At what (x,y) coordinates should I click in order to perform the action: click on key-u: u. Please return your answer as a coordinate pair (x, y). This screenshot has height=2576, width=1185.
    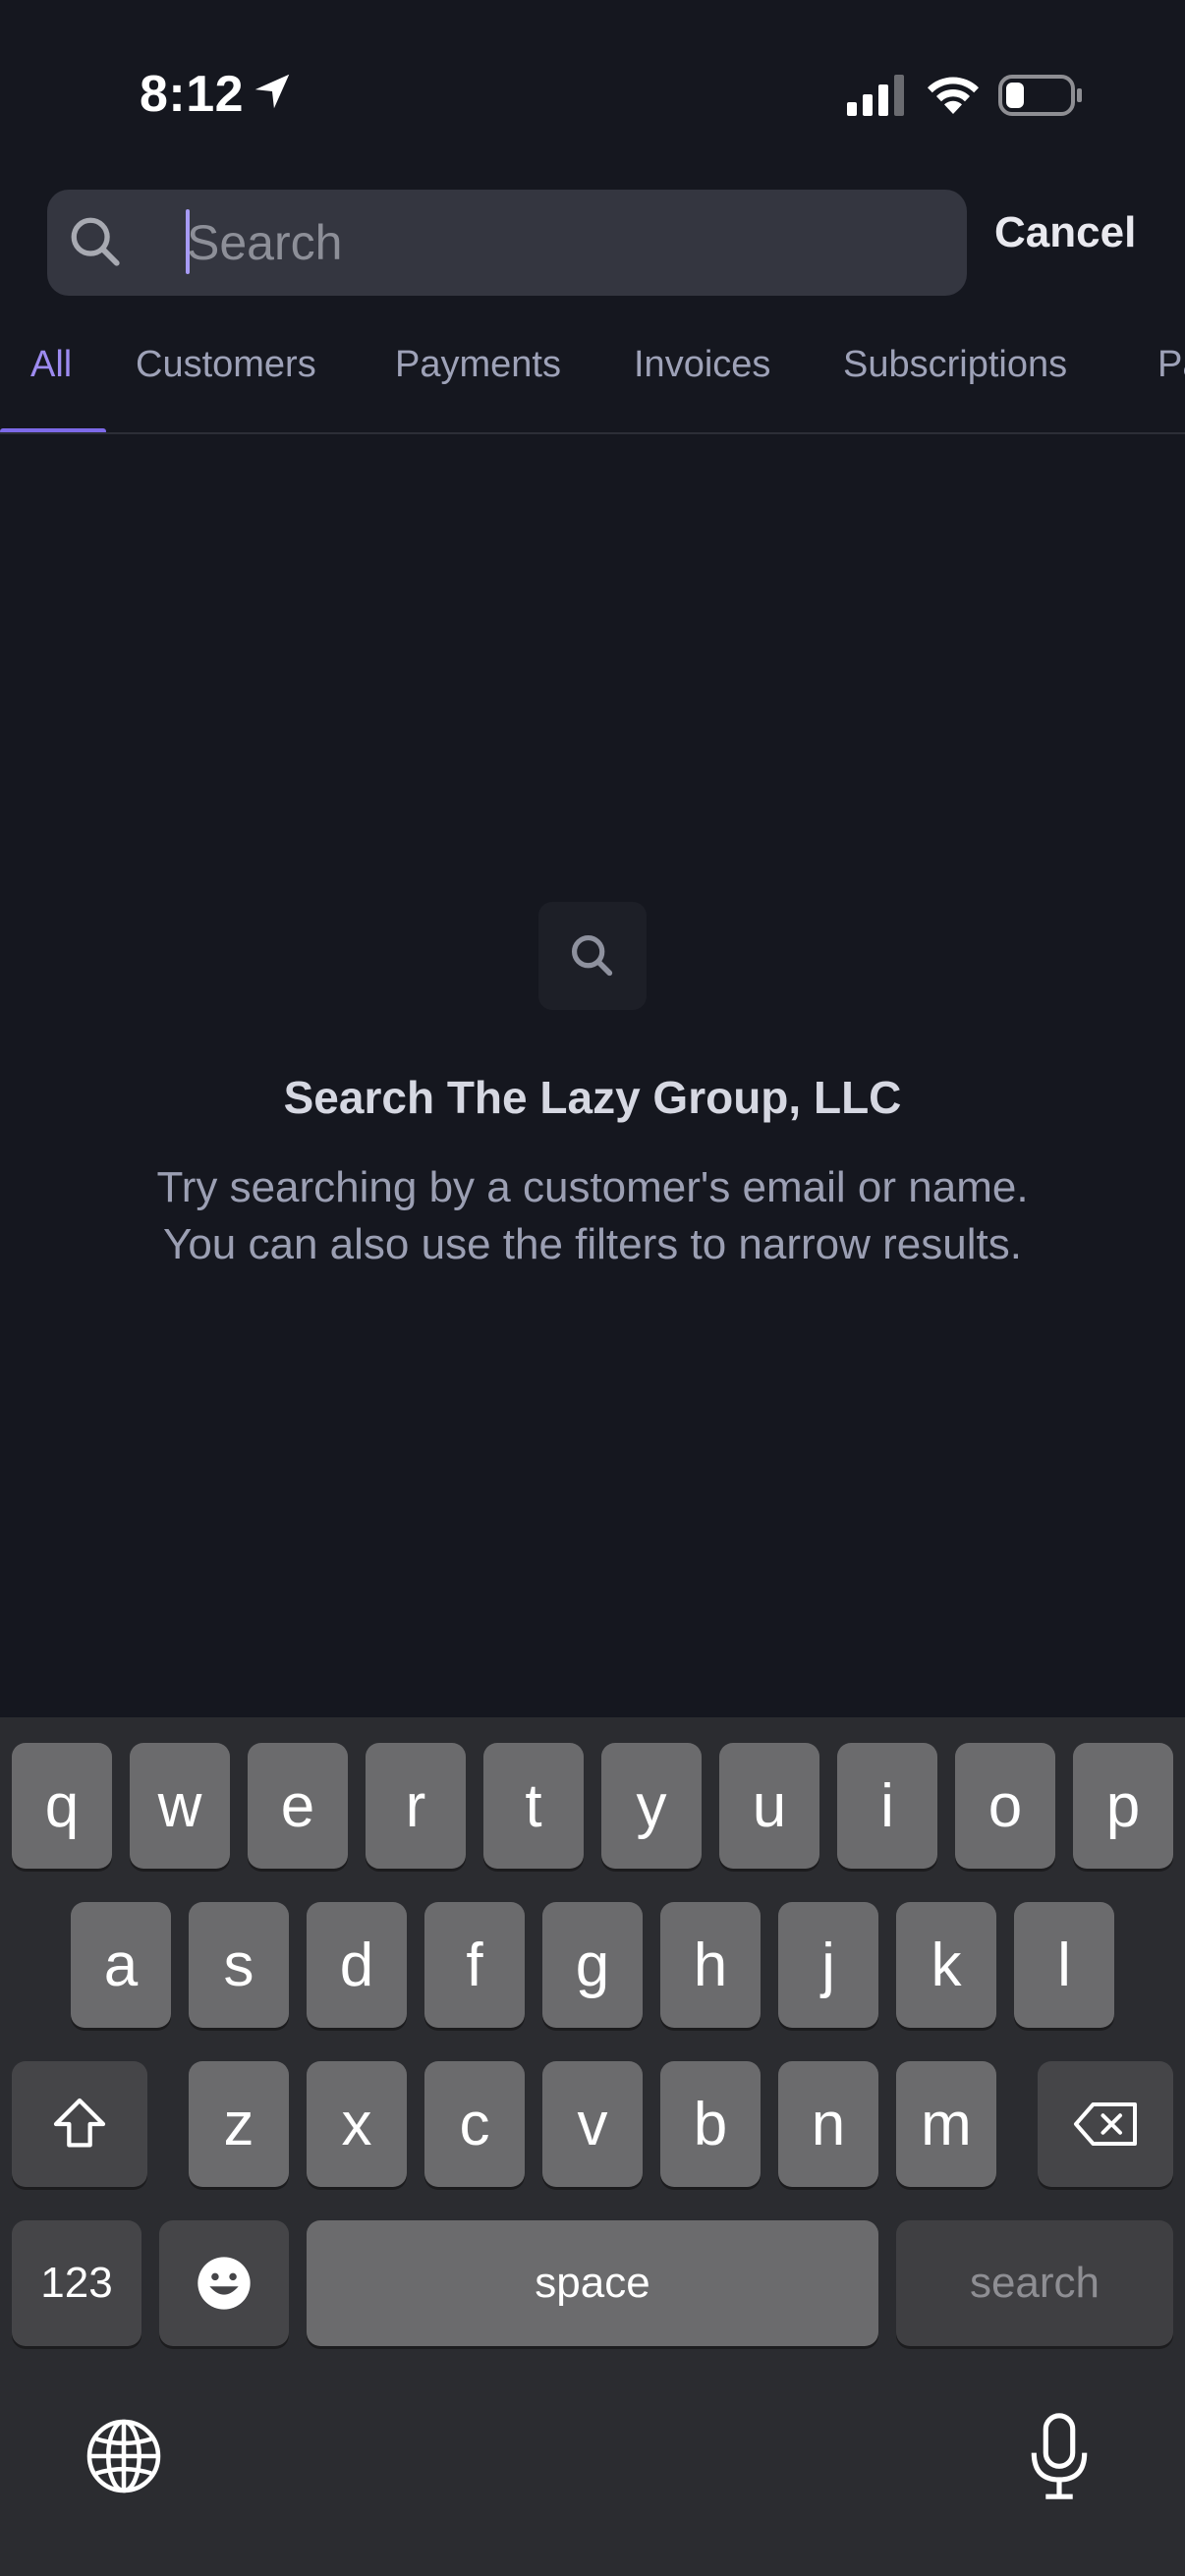
    Looking at the image, I should click on (769, 1806).